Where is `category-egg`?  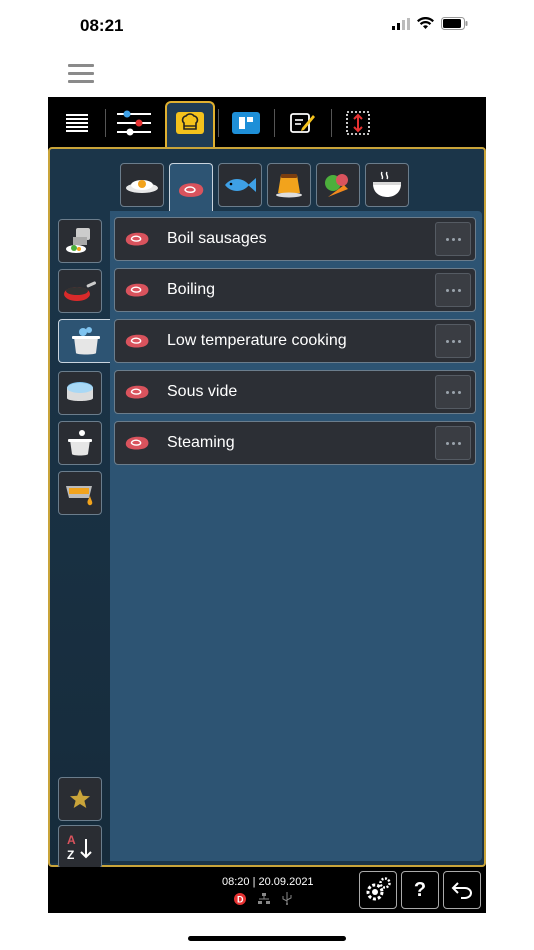
category-egg is located at coordinates (142, 185).